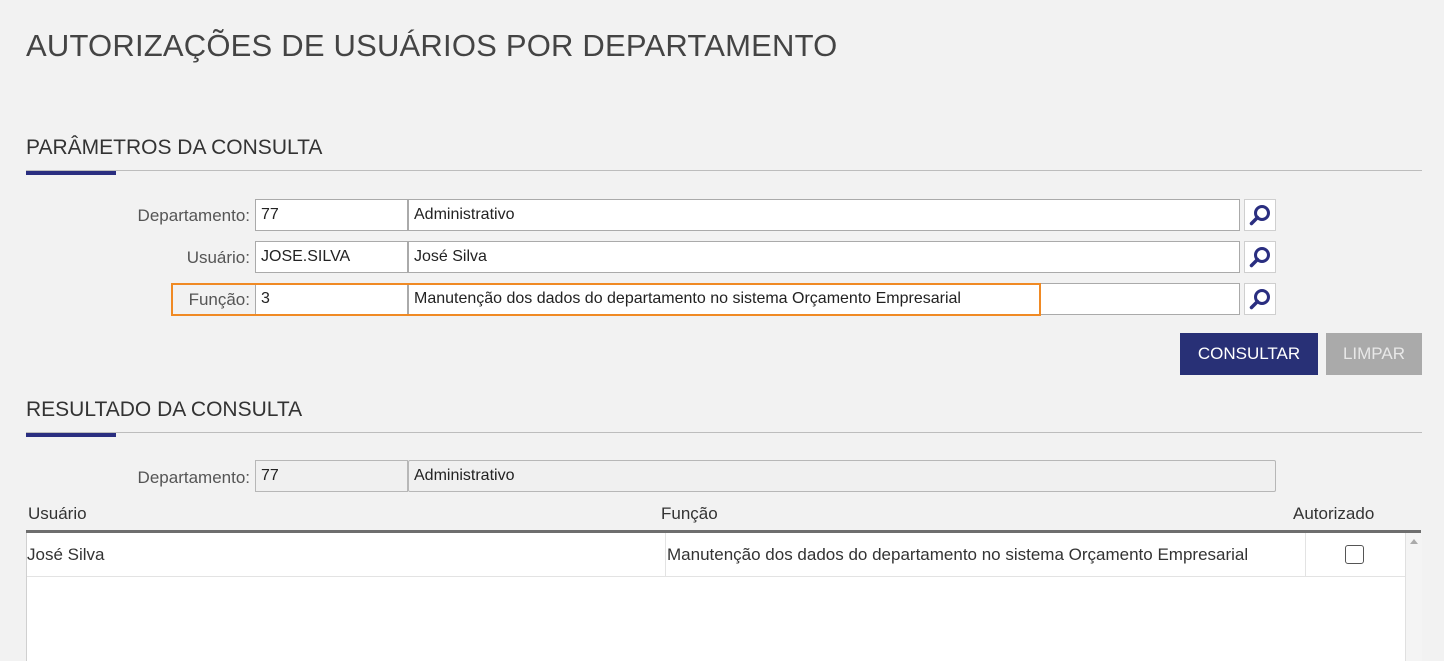  What do you see at coordinates (1354, 554) in the screenshot?
I see `autorizado-checkbox` at bounding box center [1354, 554].